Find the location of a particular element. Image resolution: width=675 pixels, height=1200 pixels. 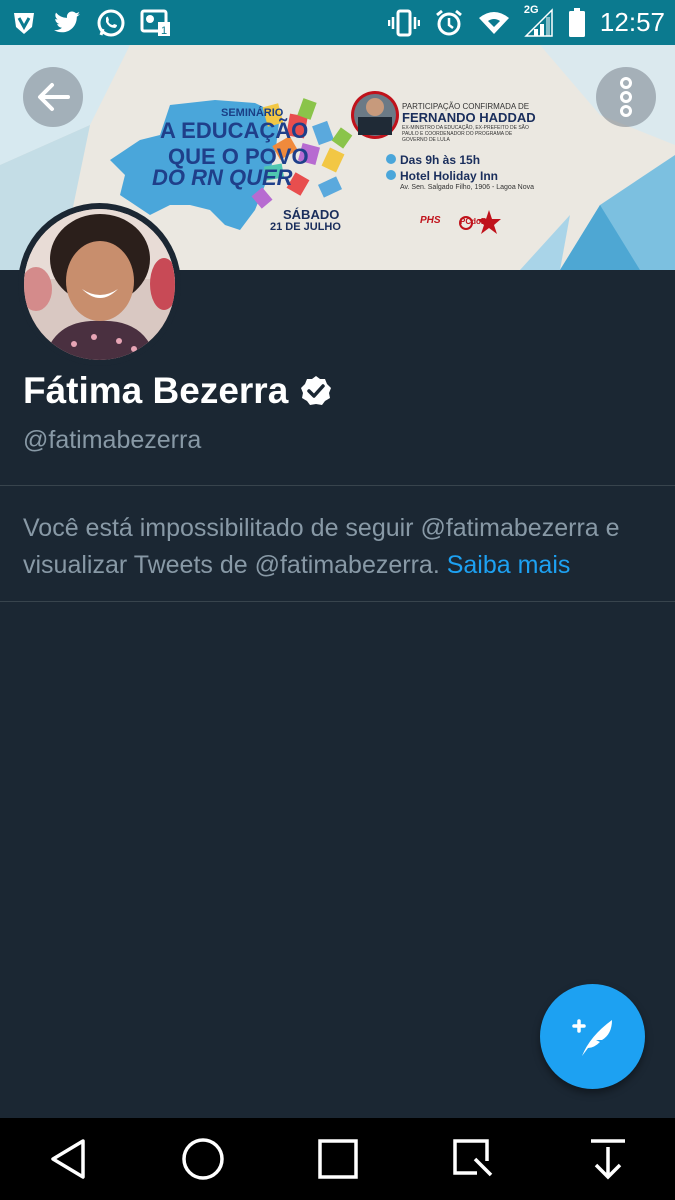

participant-name: FERNANDO HADDAD is located at coordinates (469, 117).